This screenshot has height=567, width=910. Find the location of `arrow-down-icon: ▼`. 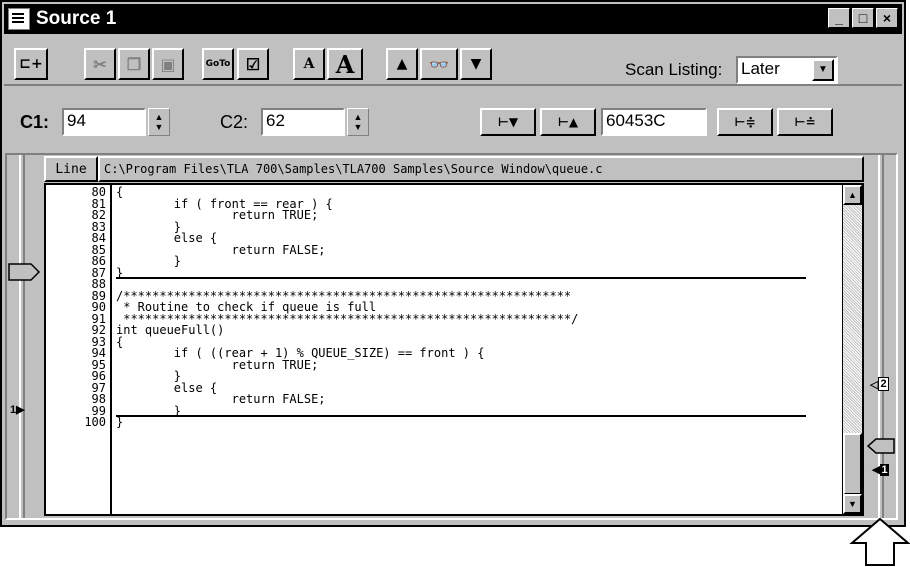

arrow-down-icon: ▼ is located at coordinates (476, 64).